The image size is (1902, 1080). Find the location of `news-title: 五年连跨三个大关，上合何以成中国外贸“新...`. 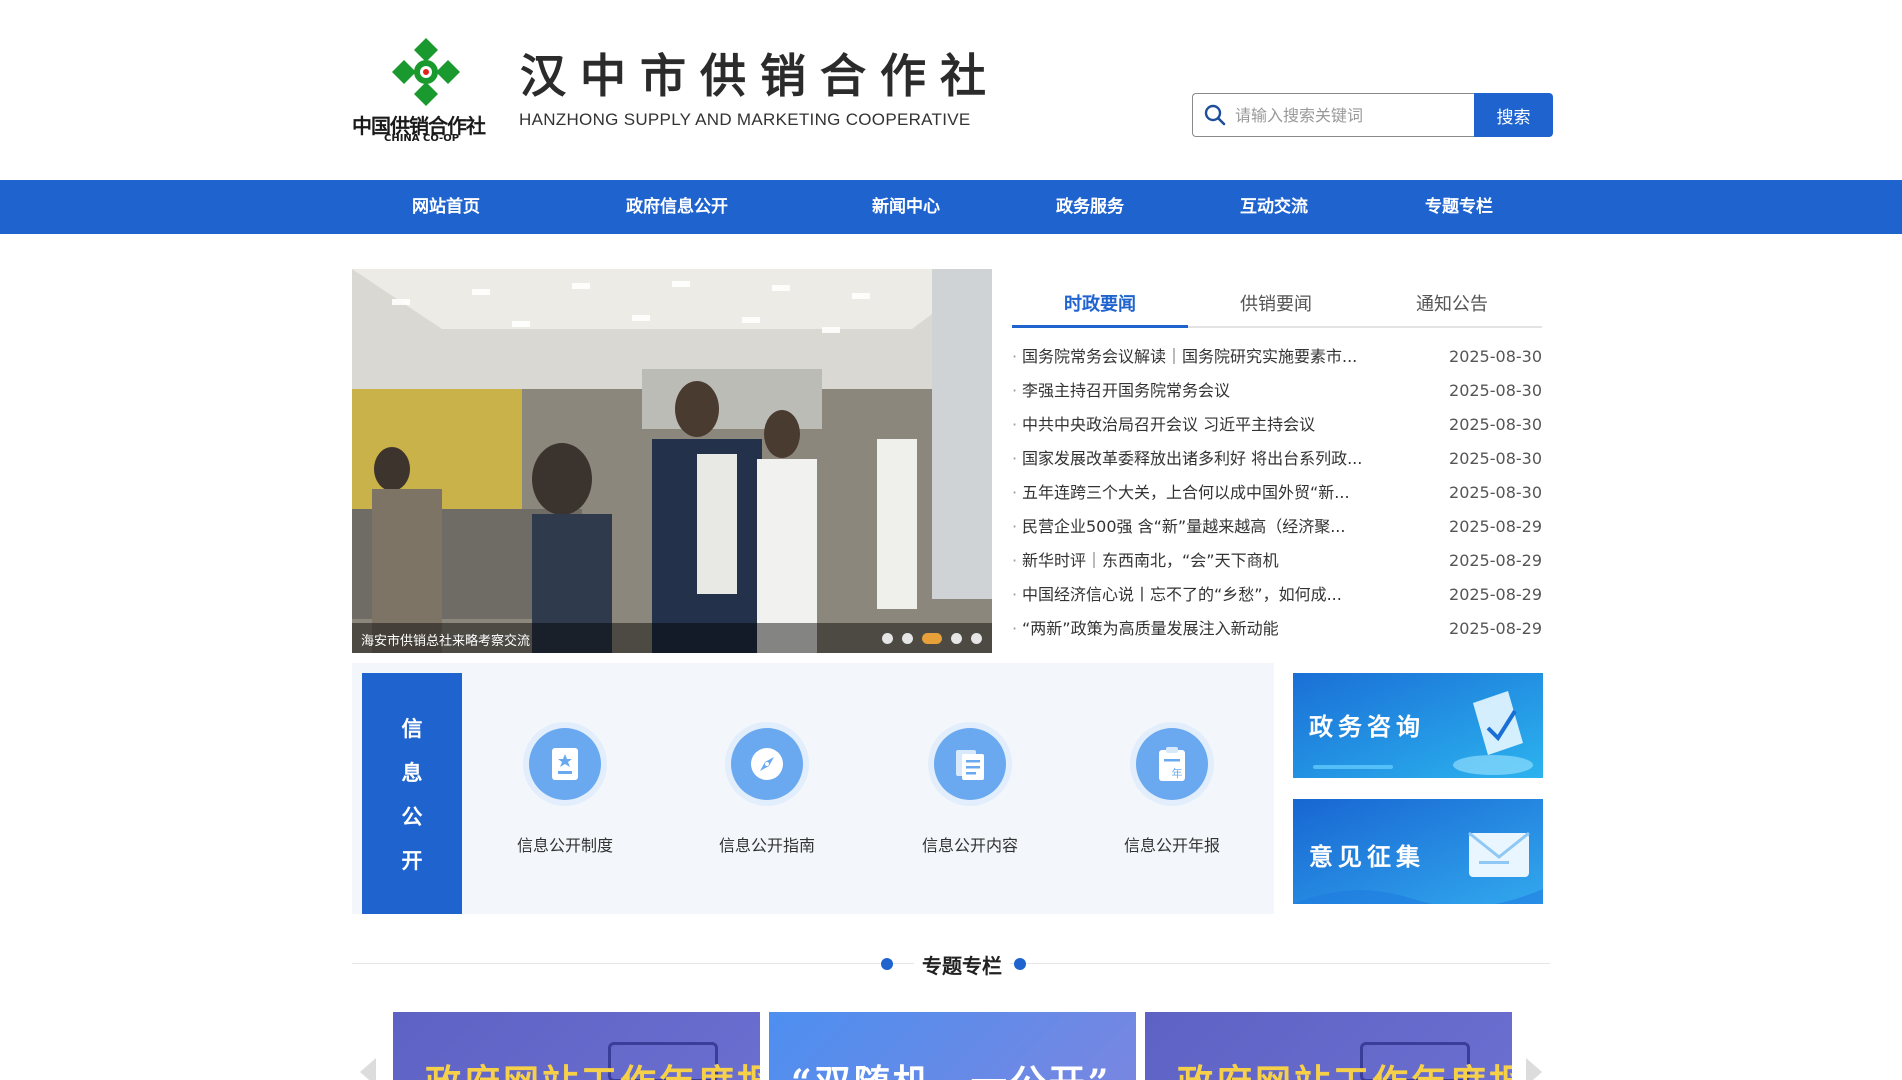

news-title: 五年连跨三个大关，上合何以成中国外贸“新... is located at coordinates (1217, 493).